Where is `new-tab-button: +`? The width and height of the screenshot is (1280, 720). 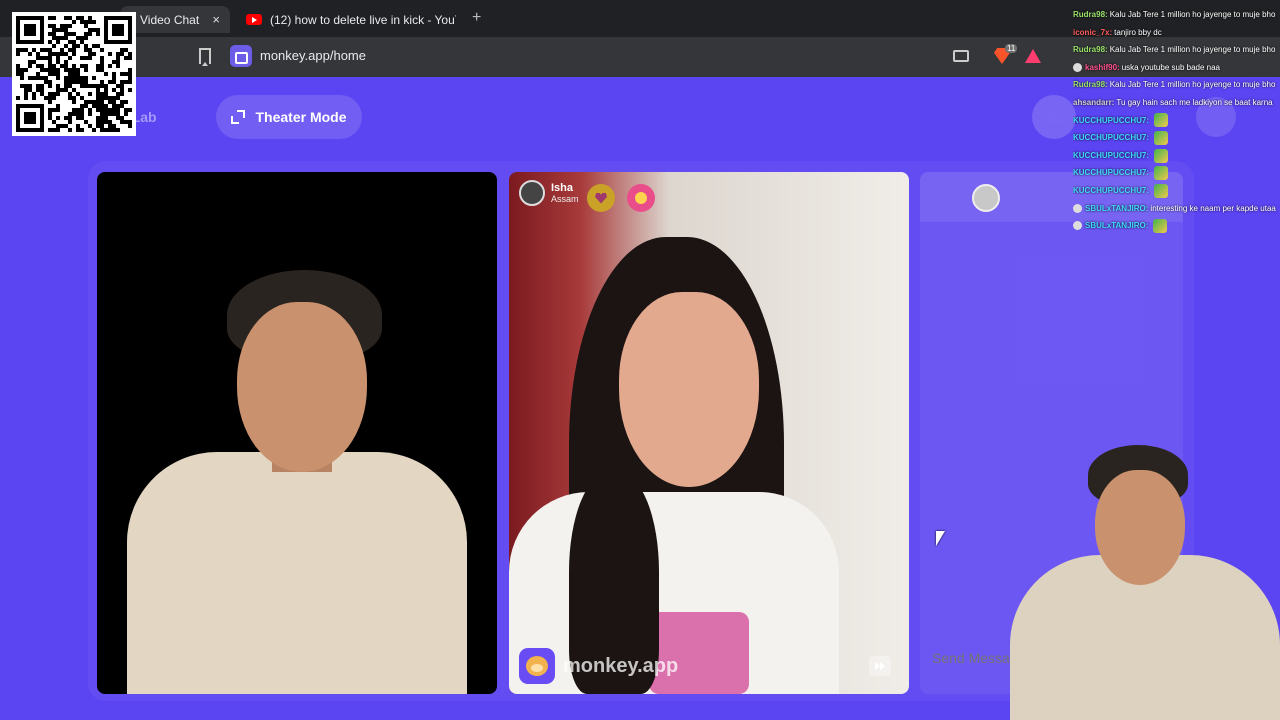 new-tab-button: + is located at coordinates (476, 18).